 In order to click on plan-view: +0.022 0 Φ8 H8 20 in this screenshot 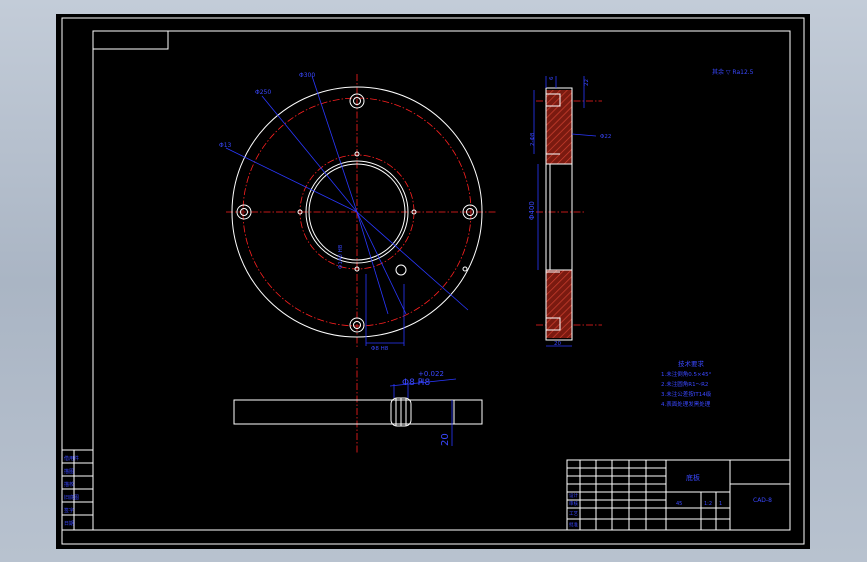, I will do `click(358, 408)`.